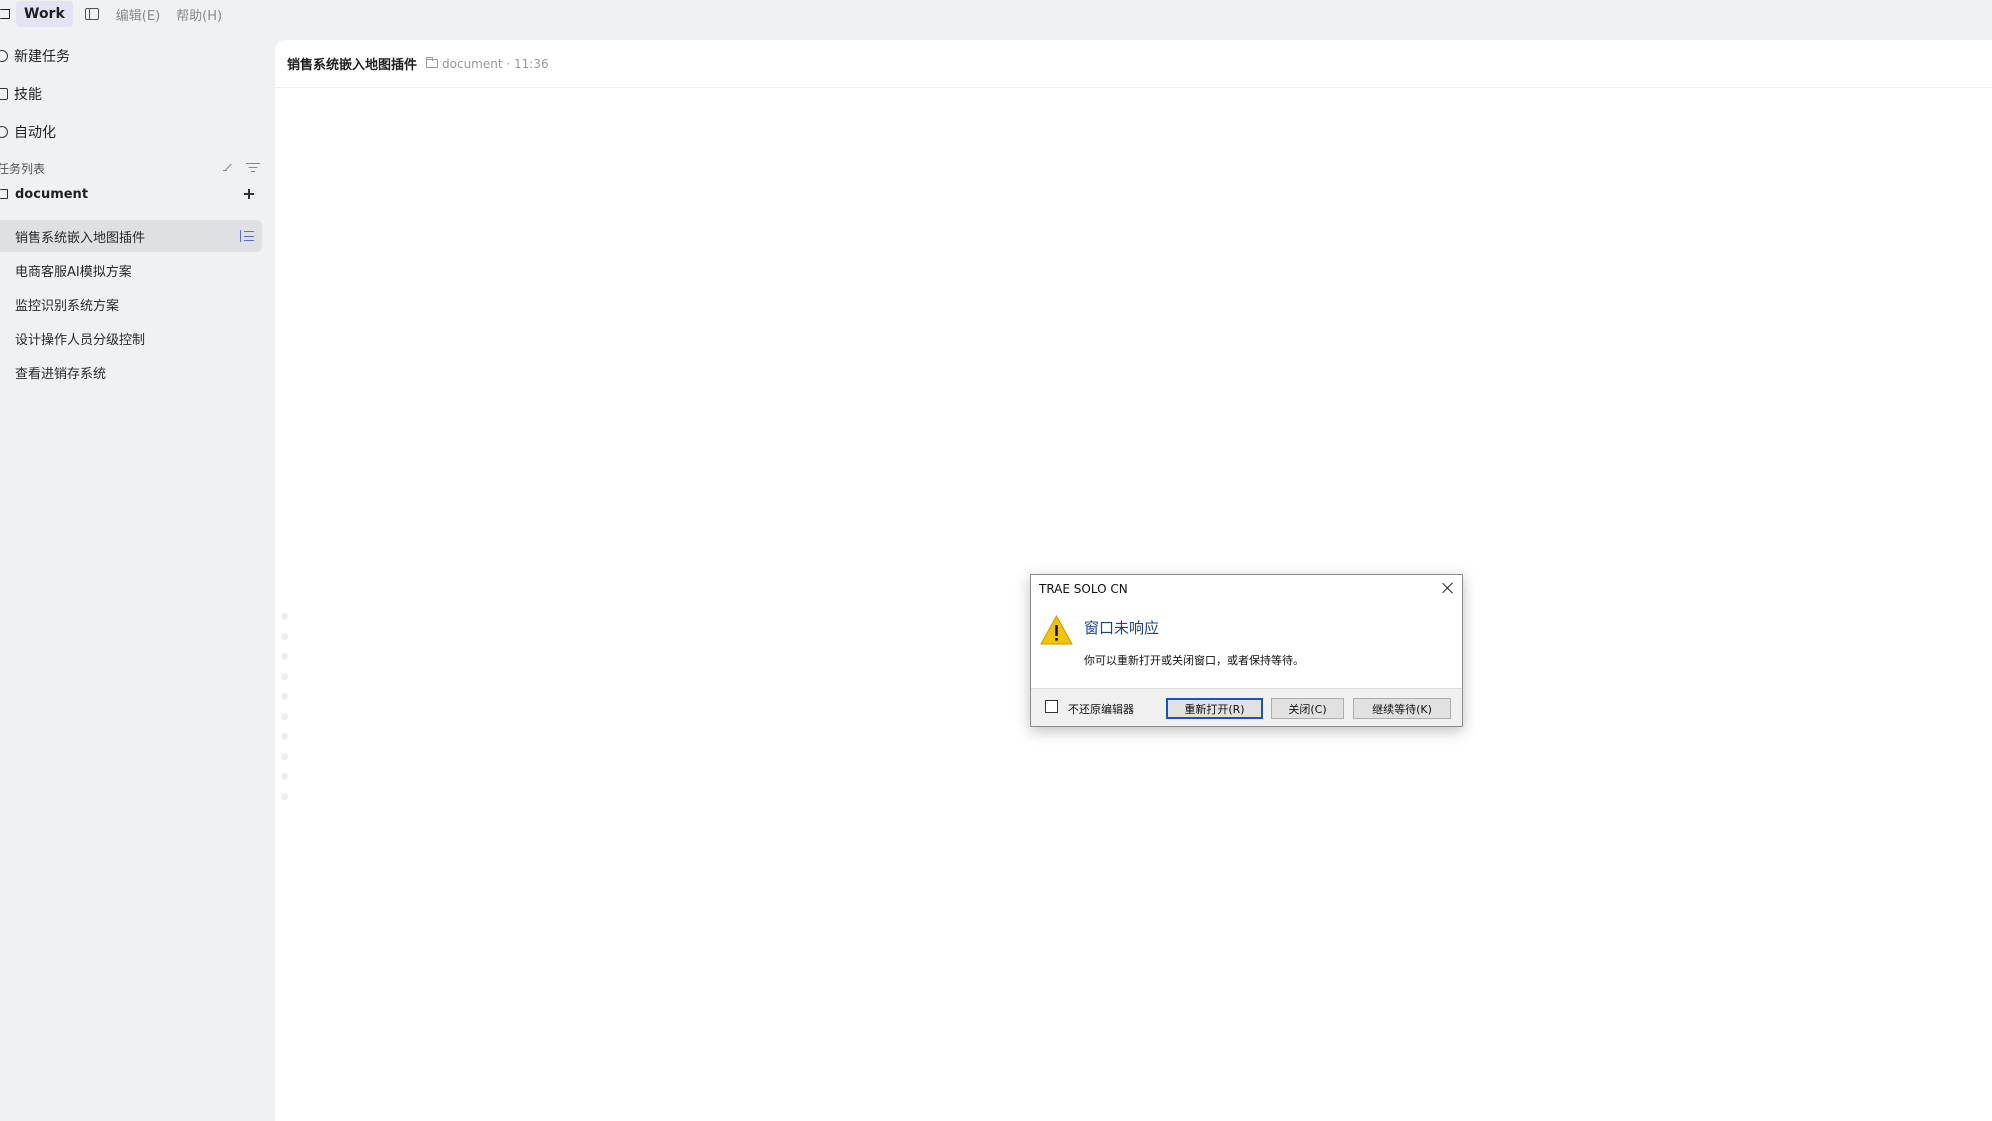 Image resolution: width=1992 pixels, height=1121 pixels. Describe the element at coordinates (4, 132) in the screenshot. I see `clock-icon` at that location.